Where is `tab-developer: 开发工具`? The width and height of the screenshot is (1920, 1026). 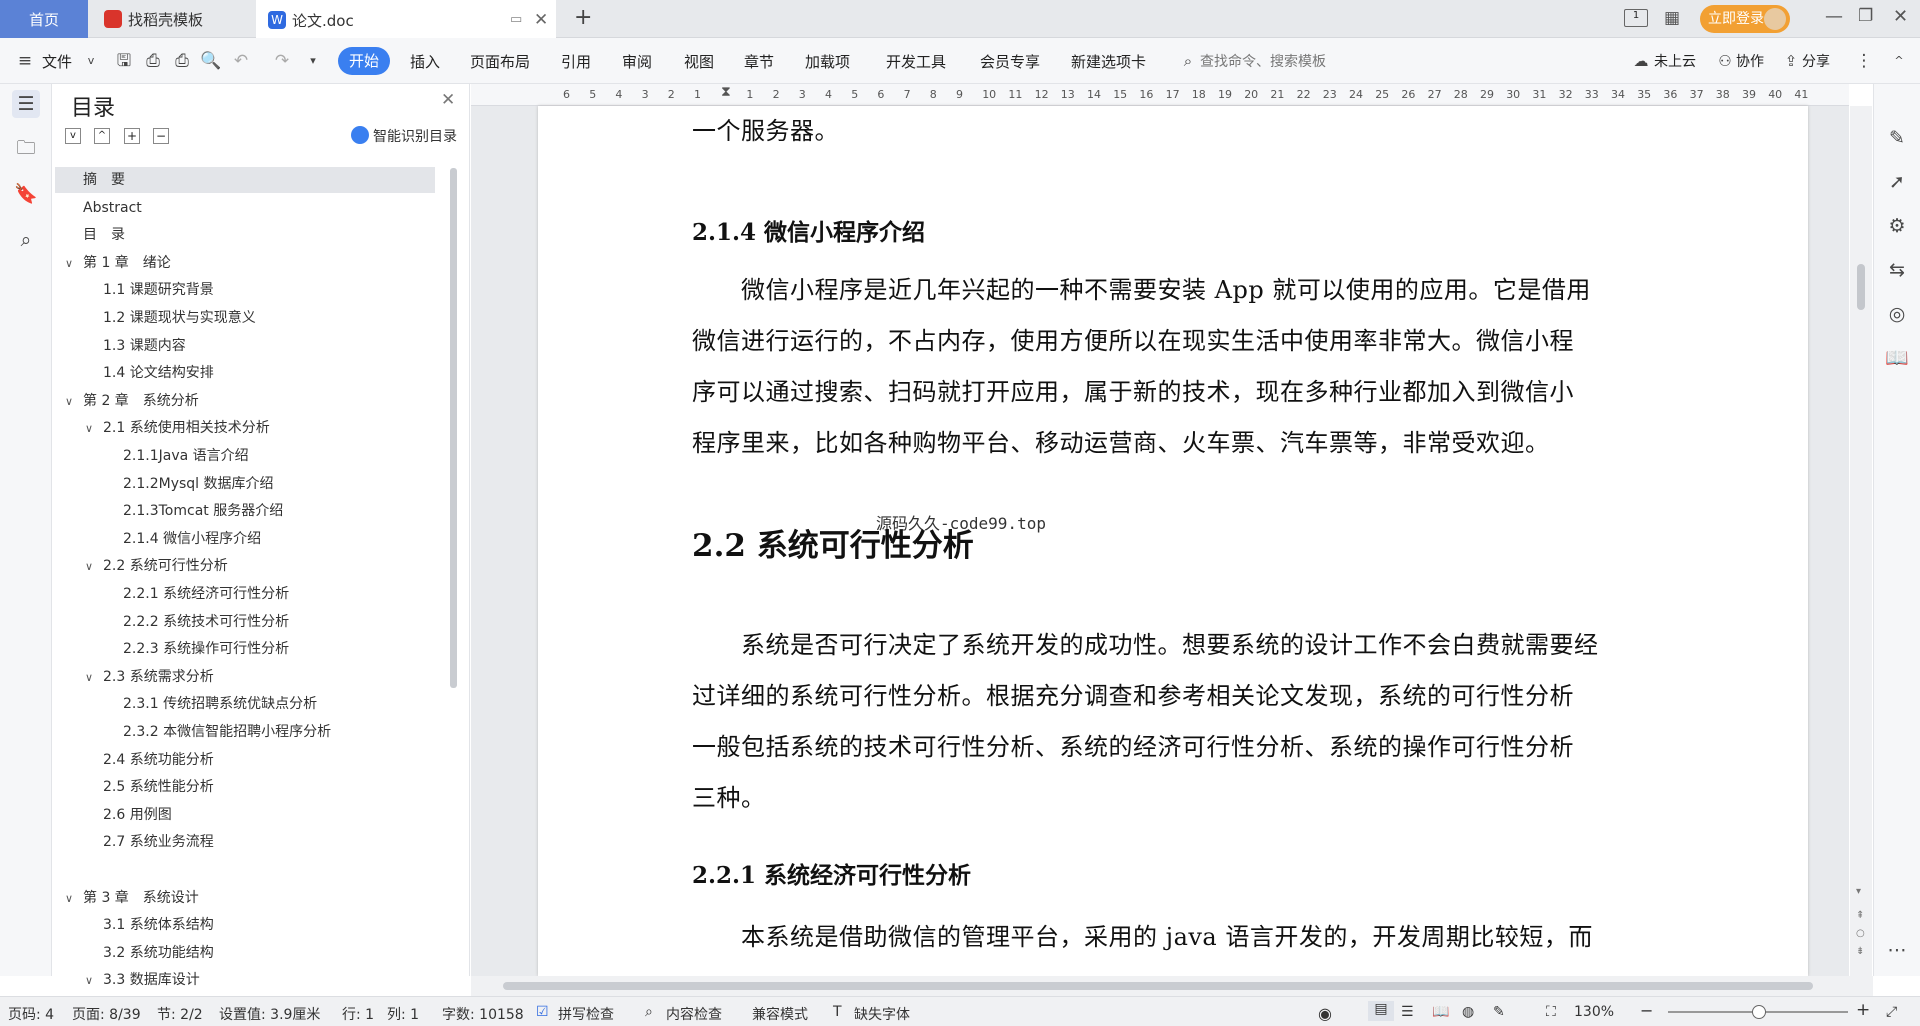 tab-developer: 开发工具 is located at coordinates (916, 61).